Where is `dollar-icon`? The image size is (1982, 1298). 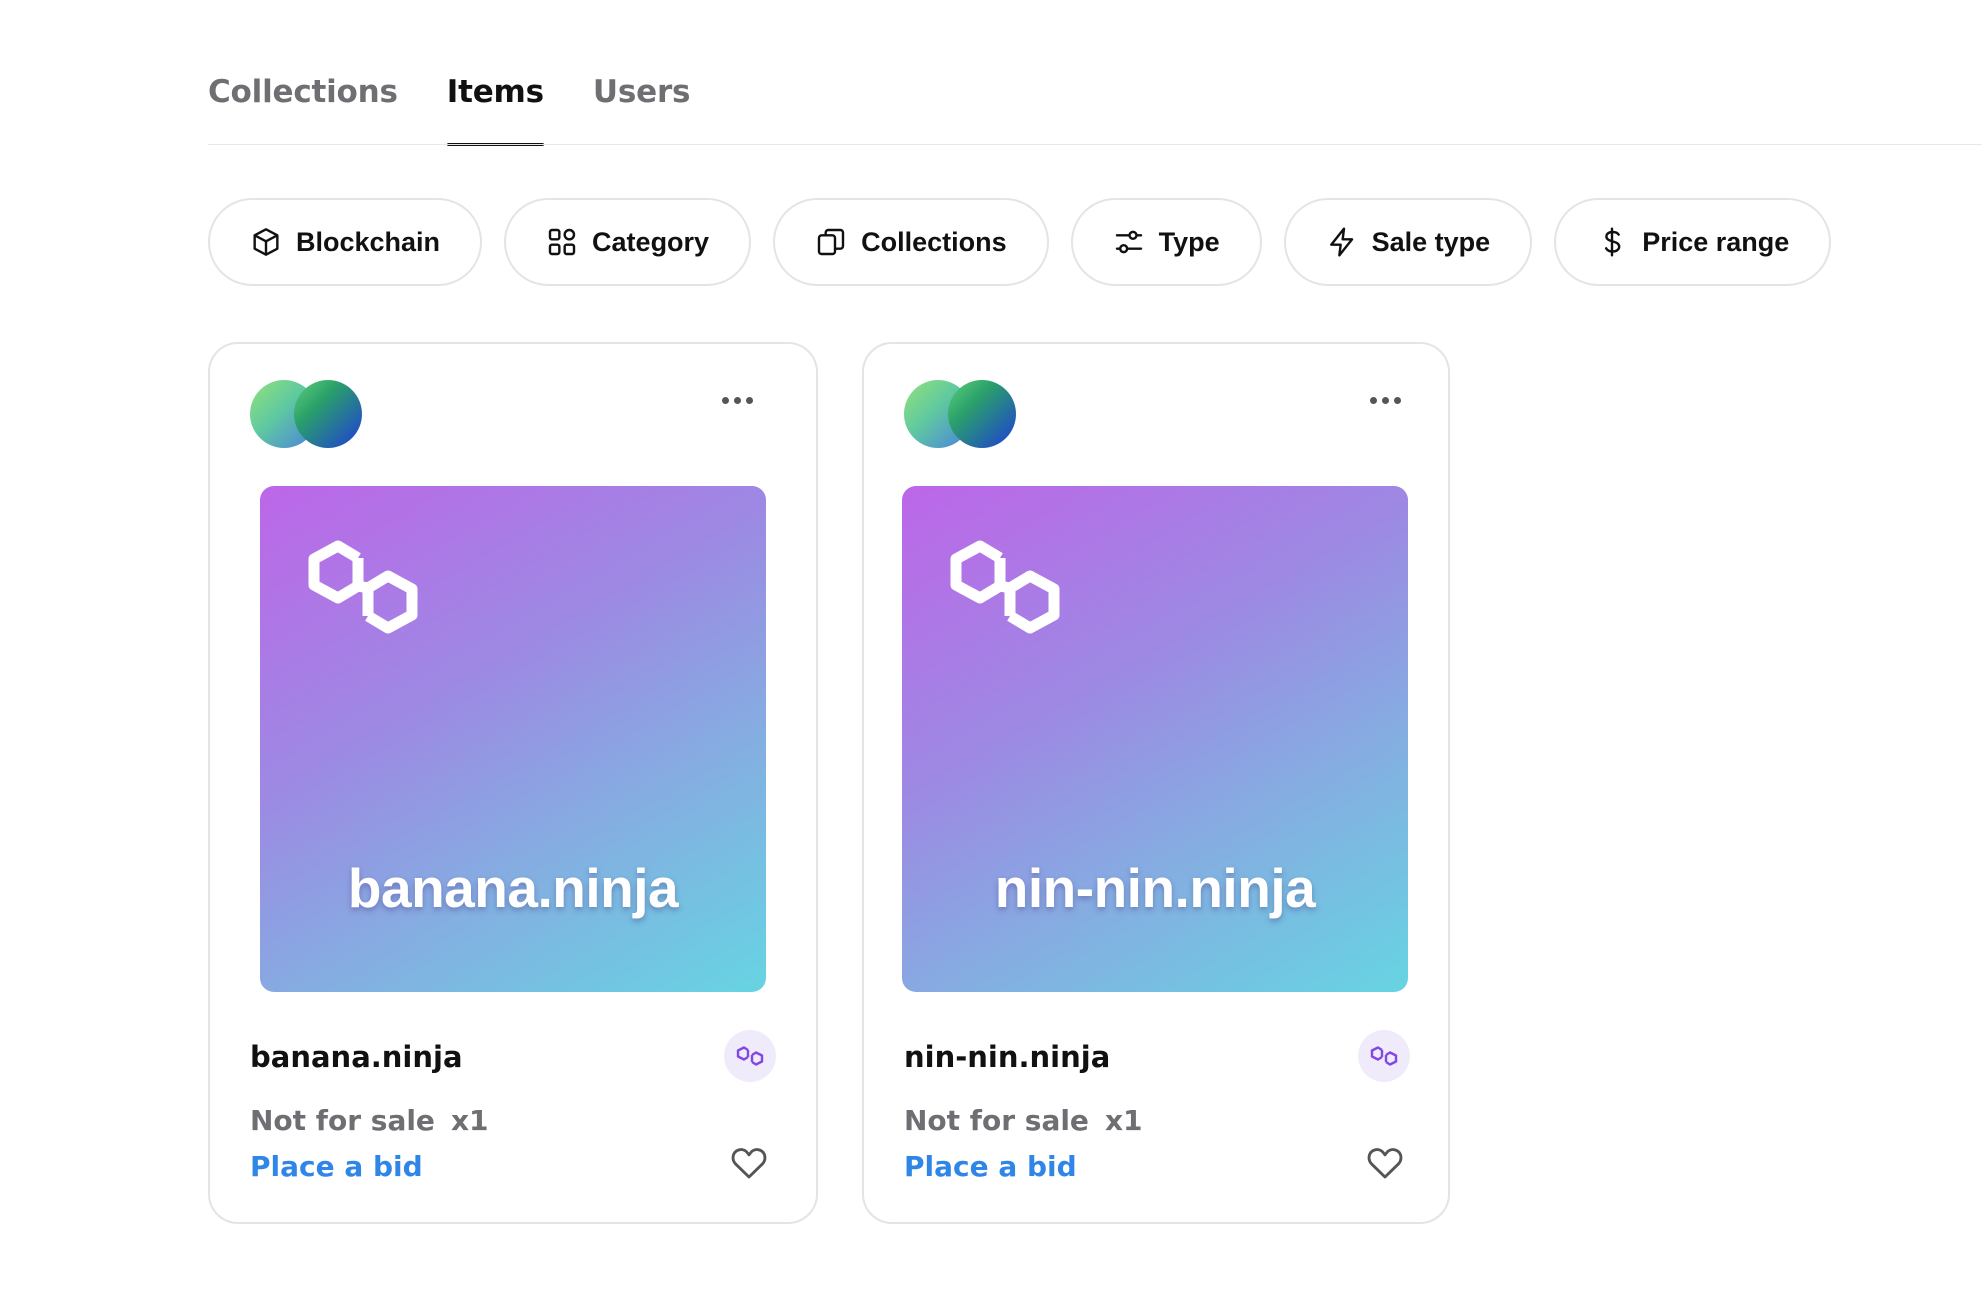 dollar-icon is located at coordinates (1613, 242).